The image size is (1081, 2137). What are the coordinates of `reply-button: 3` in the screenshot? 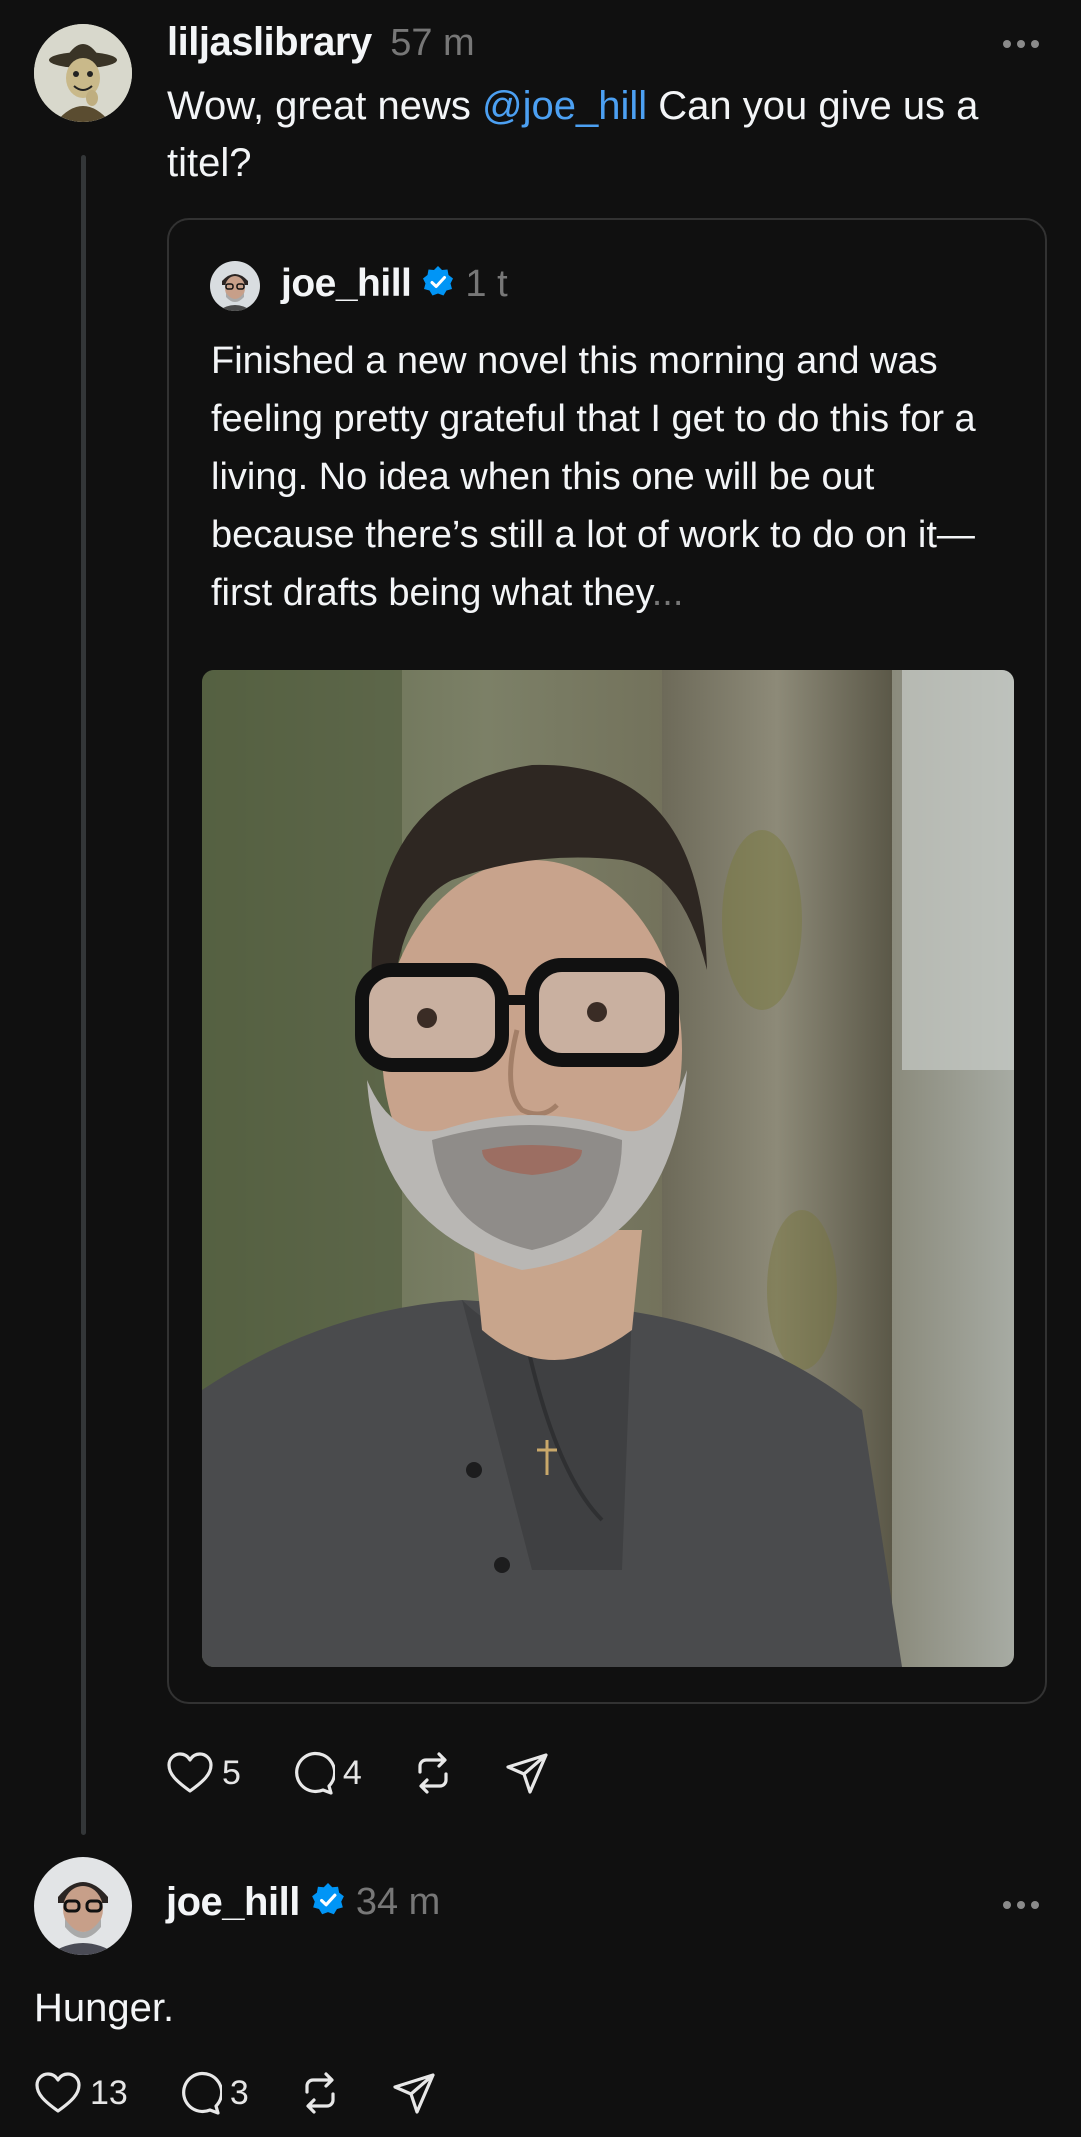 It's located at (212, 2093).